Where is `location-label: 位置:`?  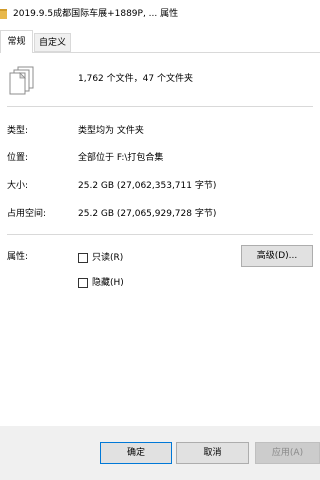
location-label: 位置: is located at coordinates (18, 158).